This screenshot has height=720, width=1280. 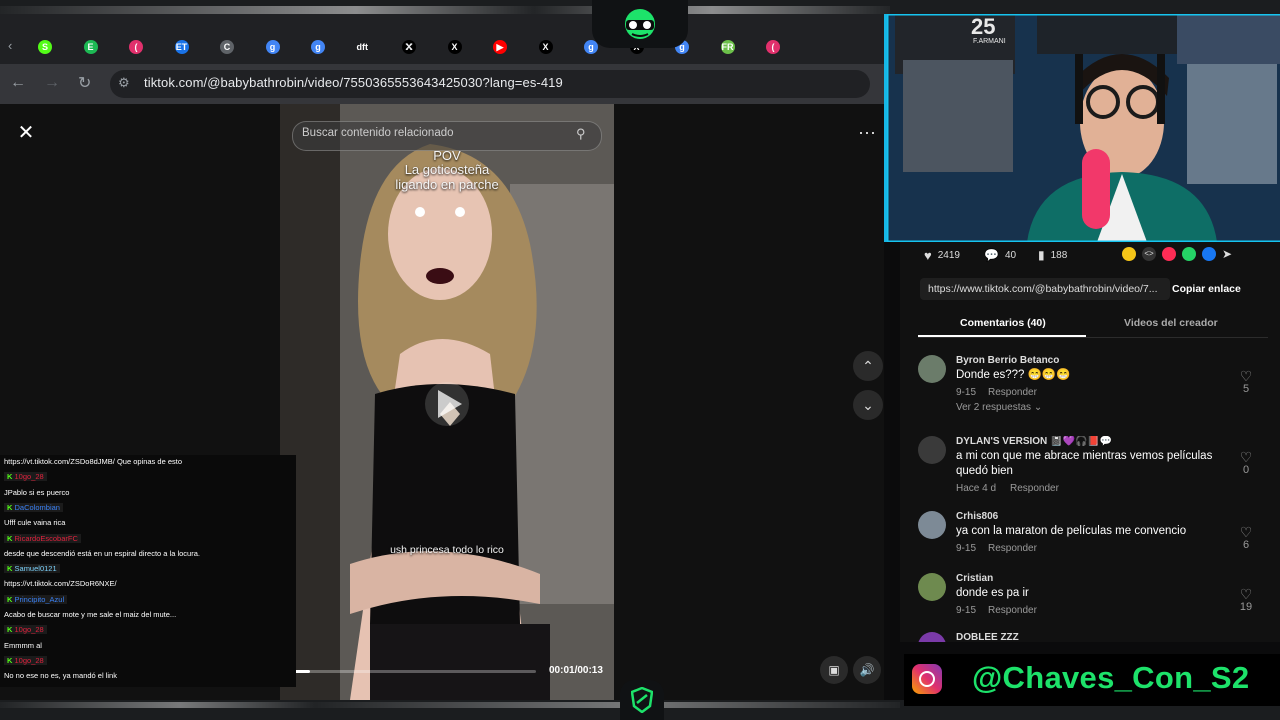 What do you see at coordinates (581, 134) in the screenshot?
I see `search-icon: ⚲` at bounding box center [581, 134].